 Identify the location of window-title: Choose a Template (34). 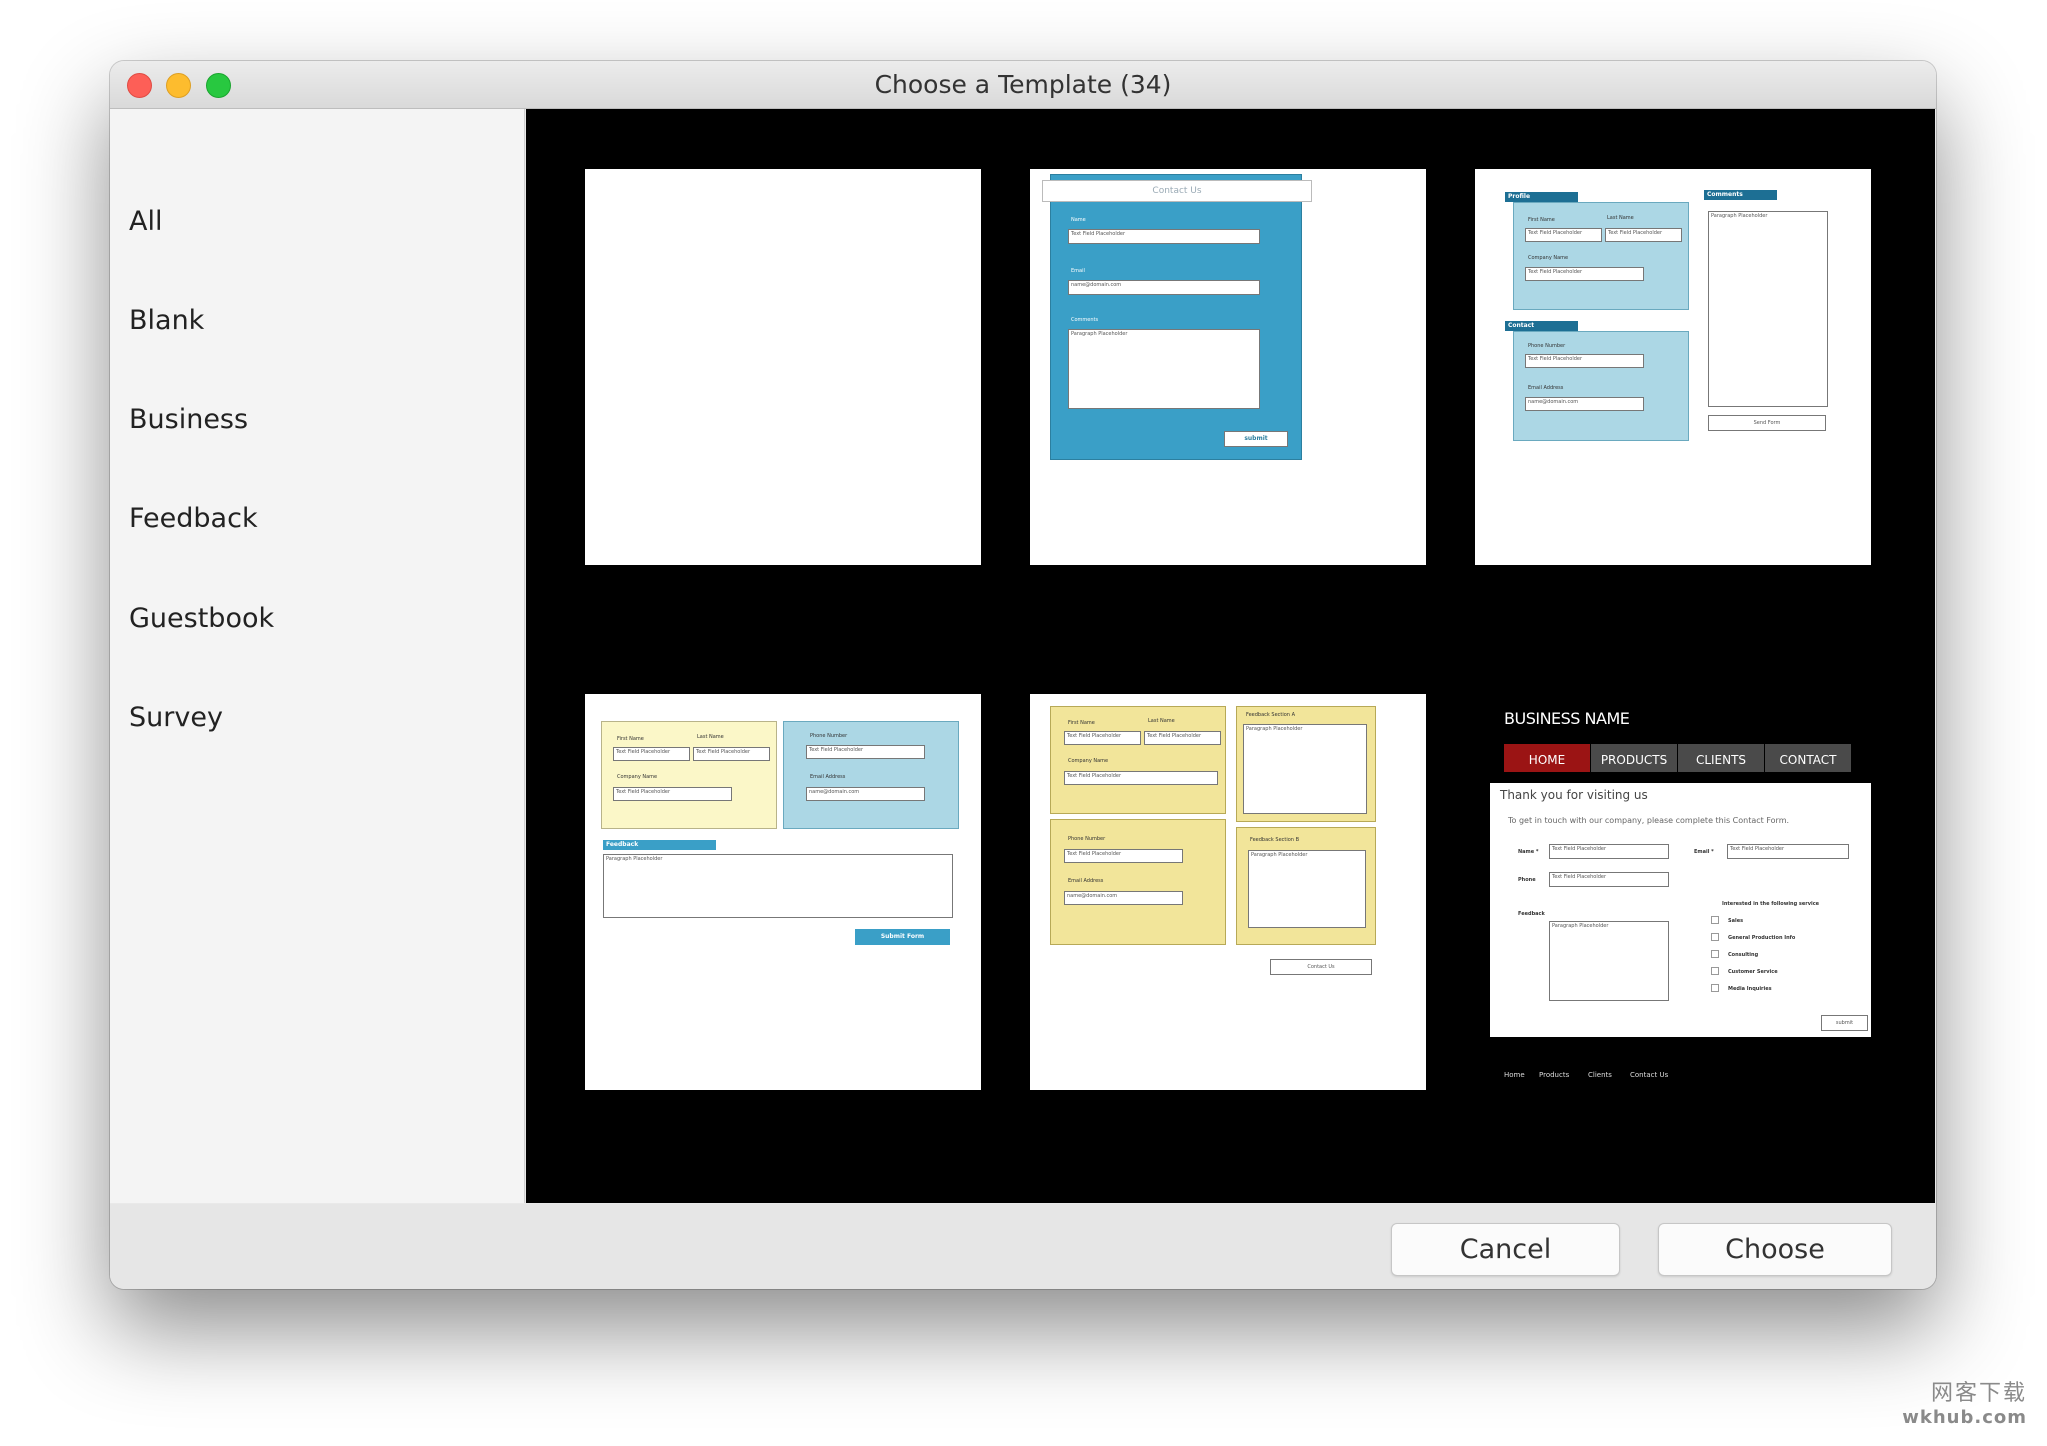
(1023, 84).